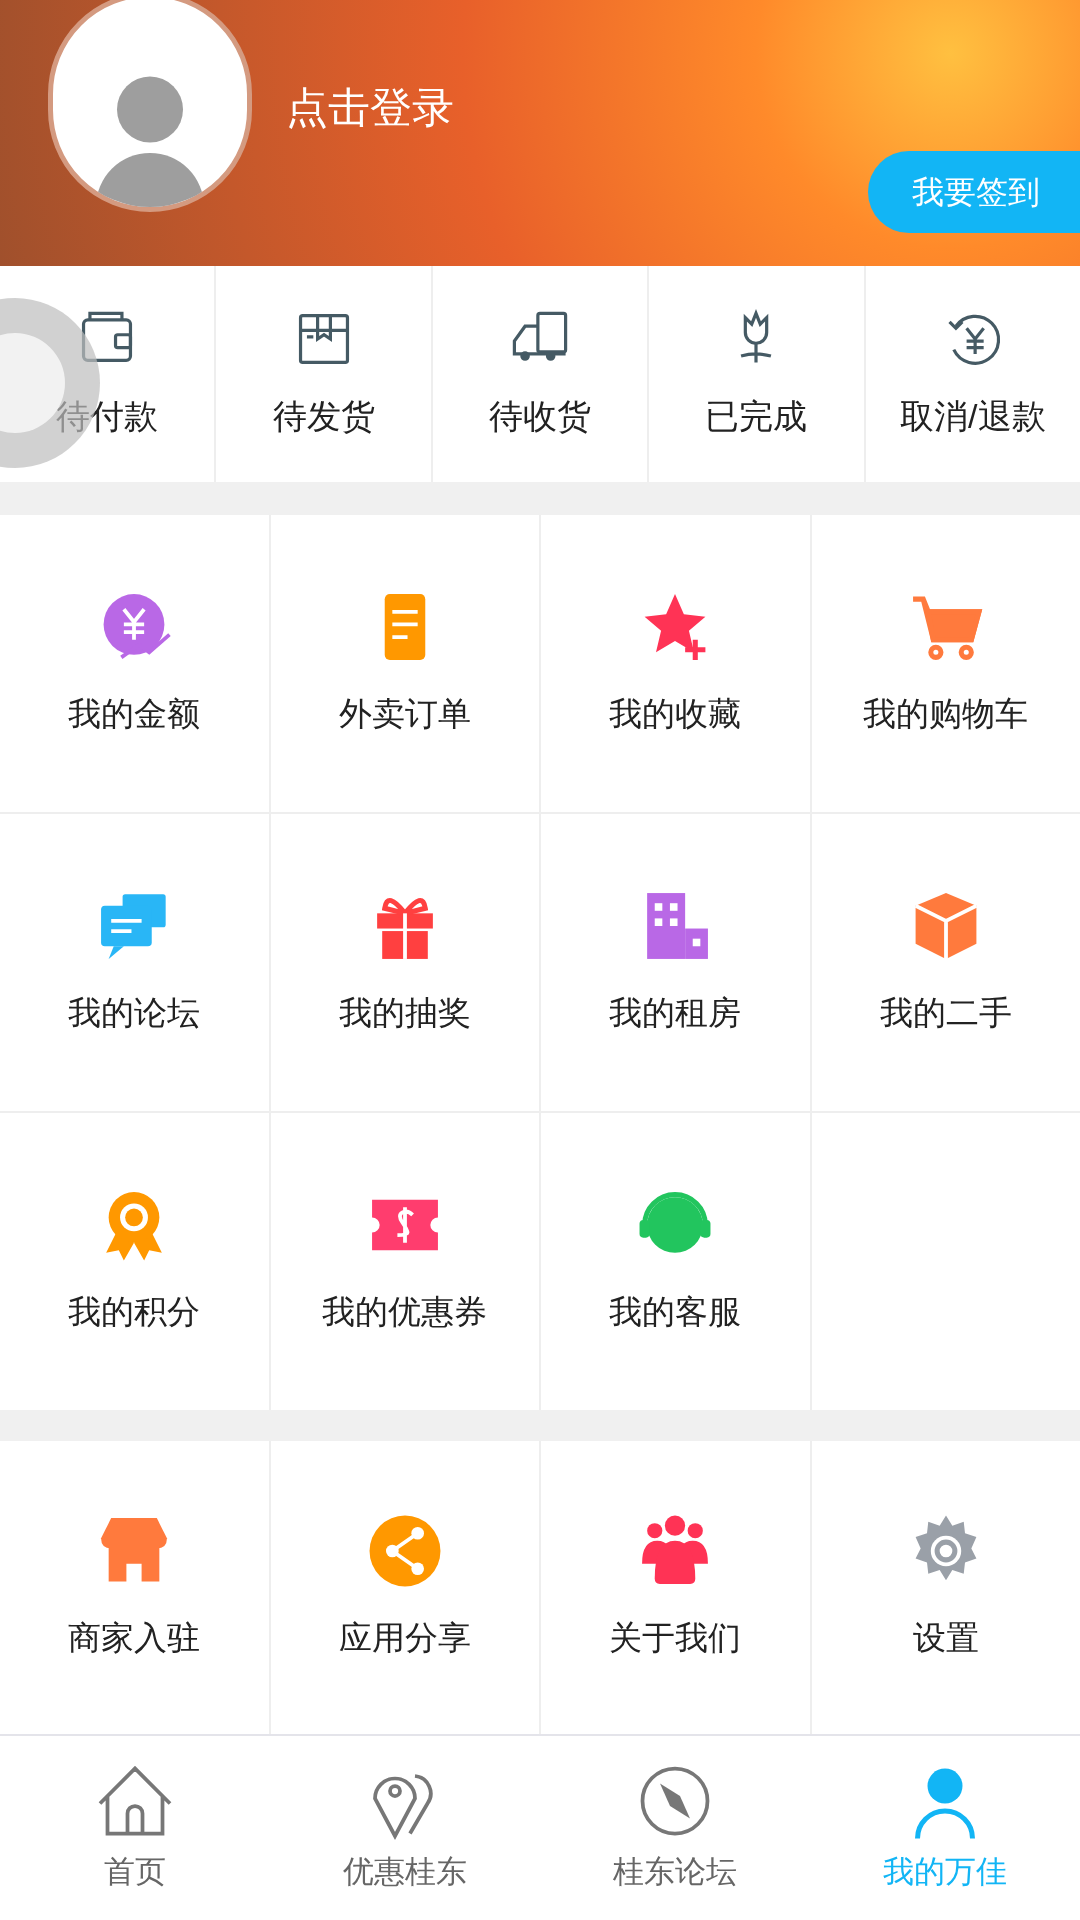 The image size is (1080, 1920). I want to click on menu-item: 我的二手, so click(945, 962).